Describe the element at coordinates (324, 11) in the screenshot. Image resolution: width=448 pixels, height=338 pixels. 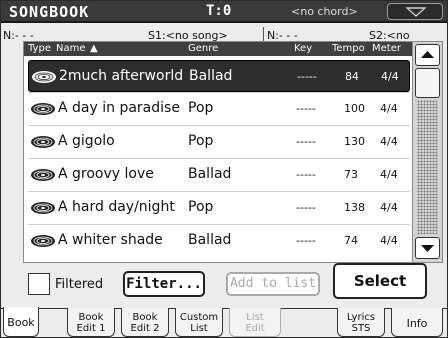
I see `chord-display: <no chord>` at that location.